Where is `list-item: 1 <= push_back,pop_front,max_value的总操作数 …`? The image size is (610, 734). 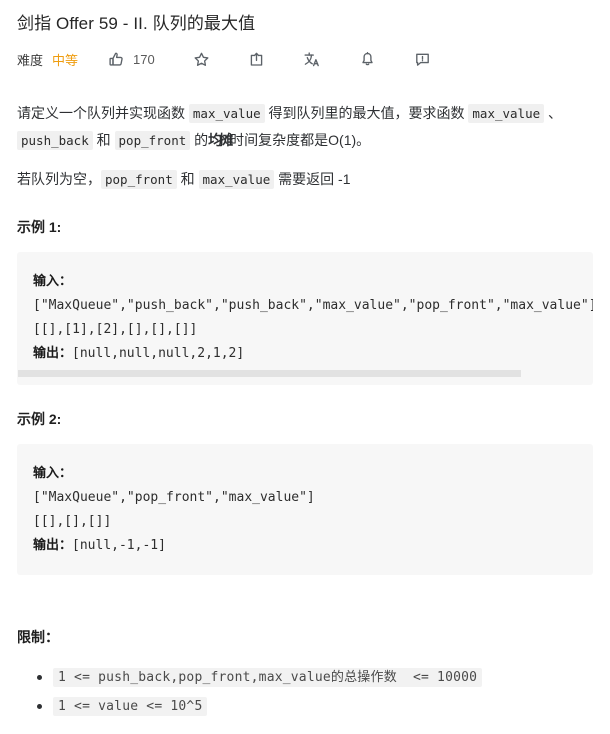 list-item: 1 <= push_back,pop_front,max_value的总操作数 … is located at coordinates (305, 677).